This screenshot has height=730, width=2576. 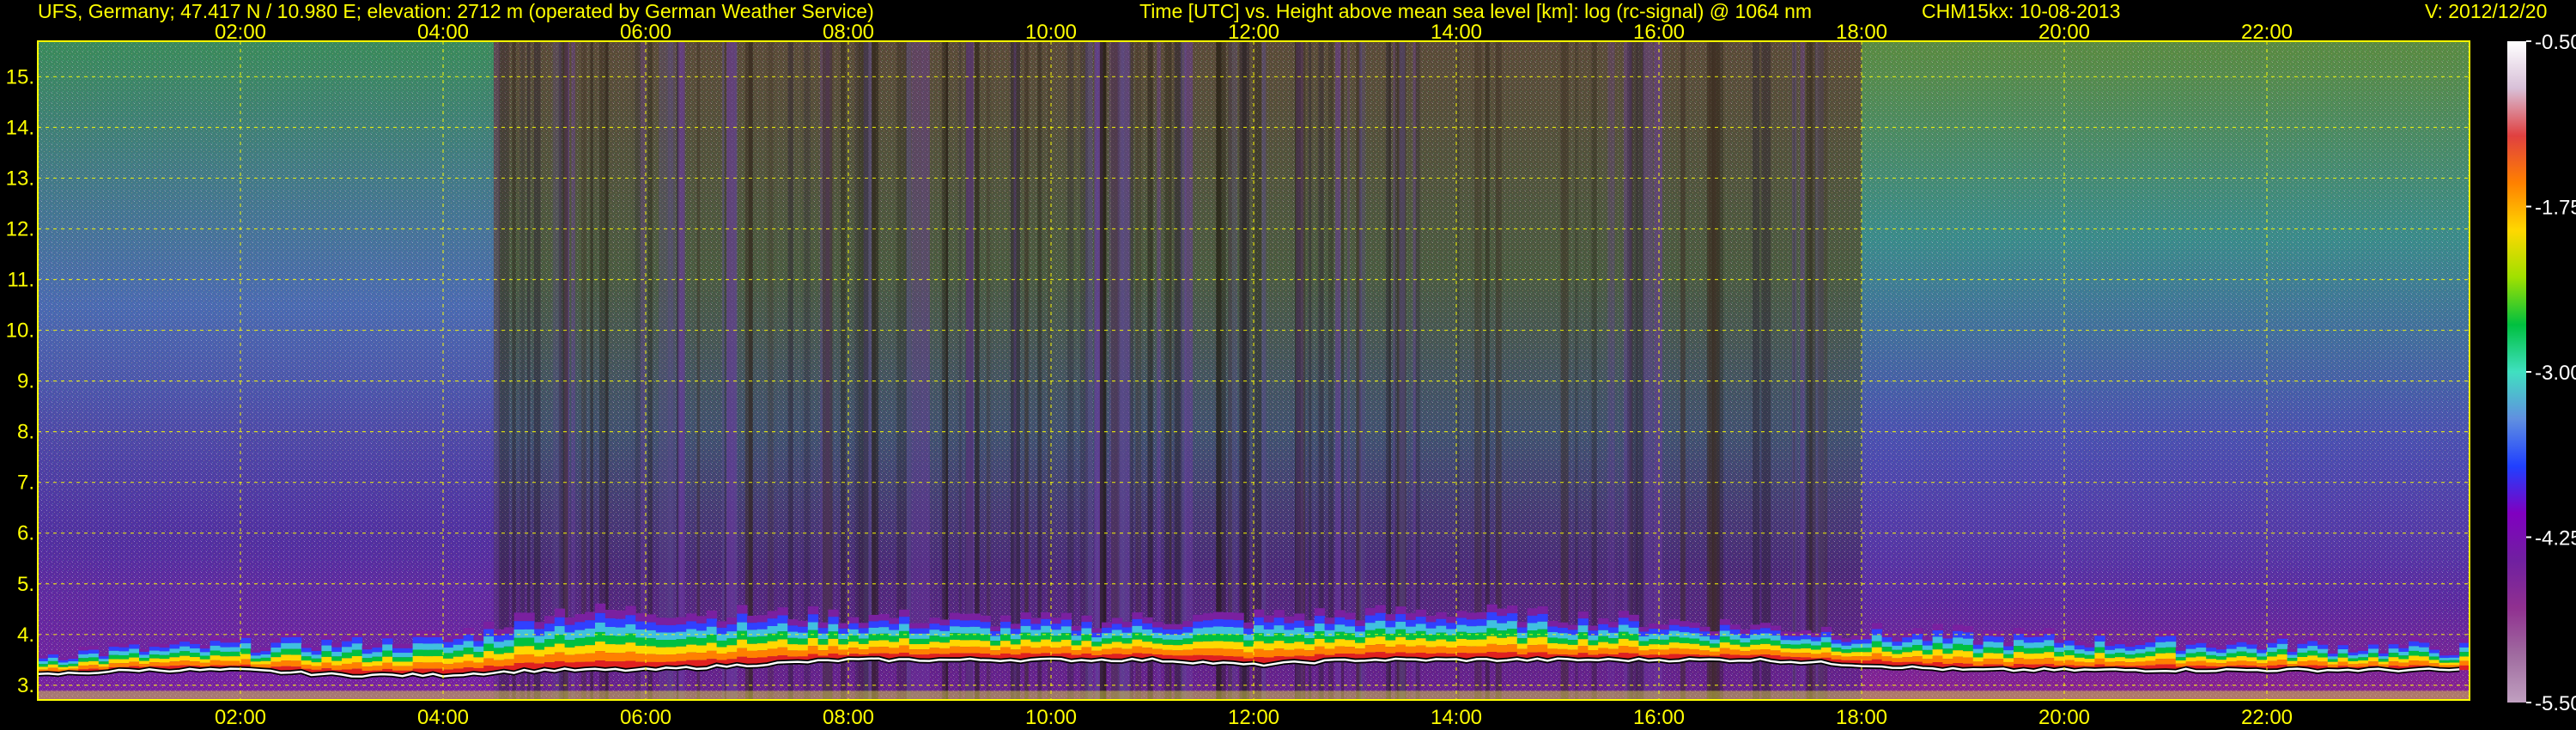 What do you see at coordinates (25, 432) in the screenshot?
I see `y-tick-label: 8.` at bounding box center [25, 432].